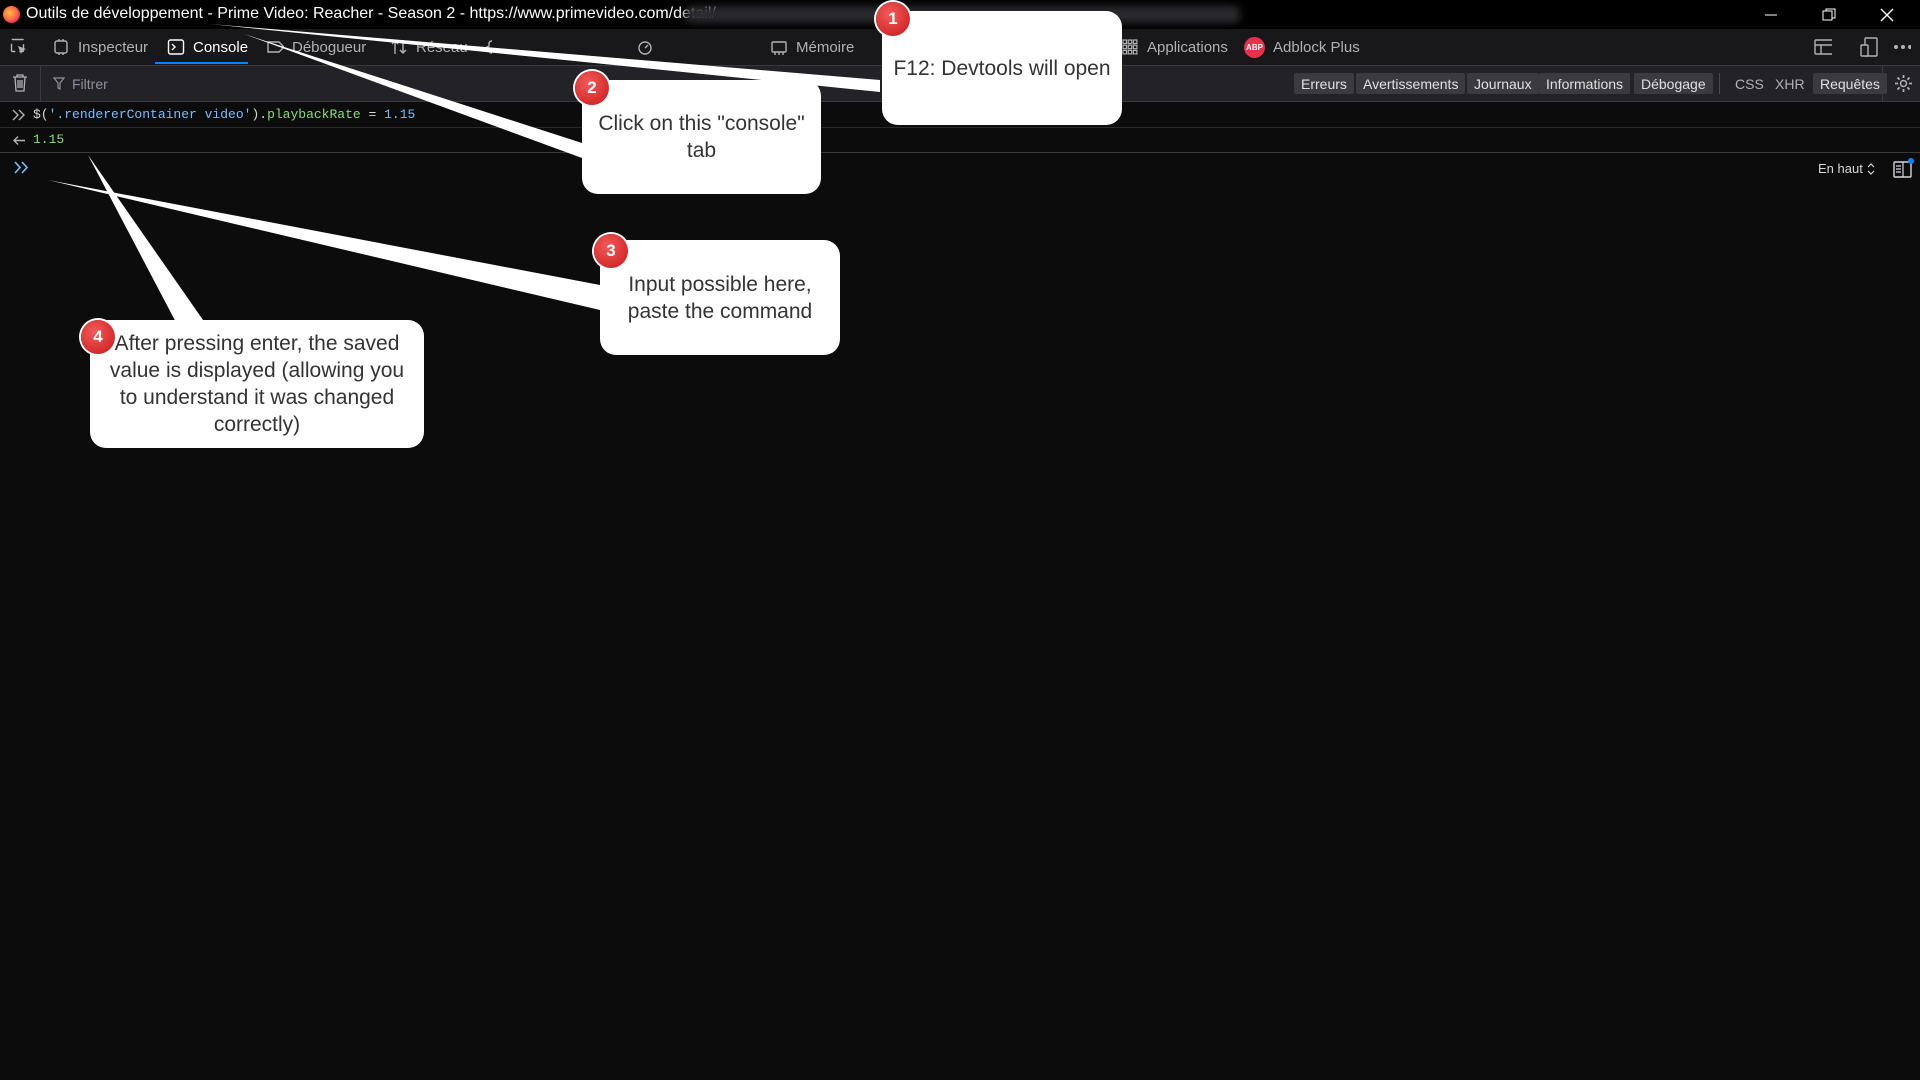 This screenshot has width=1920, height=1080. What do you see at coordinates (592, 88) in the screenshot?
I see `step-marker-2: 2` at bounding box center [592, 88].